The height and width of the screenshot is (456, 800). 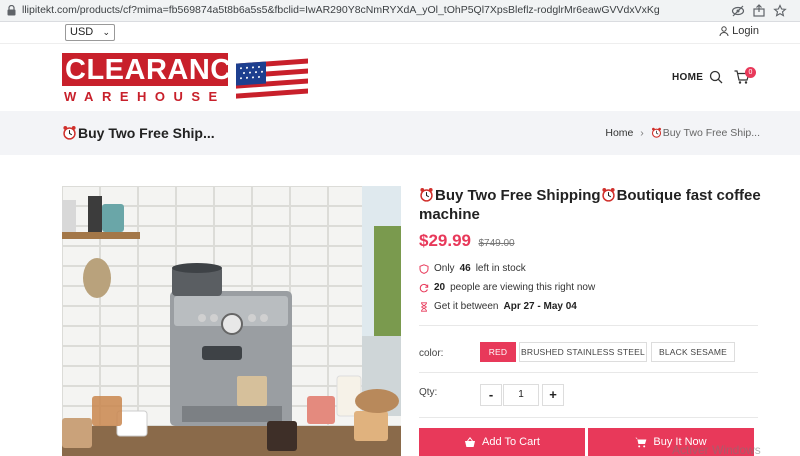 I want to click on eye-off-icon, so click(x=738, y=11).